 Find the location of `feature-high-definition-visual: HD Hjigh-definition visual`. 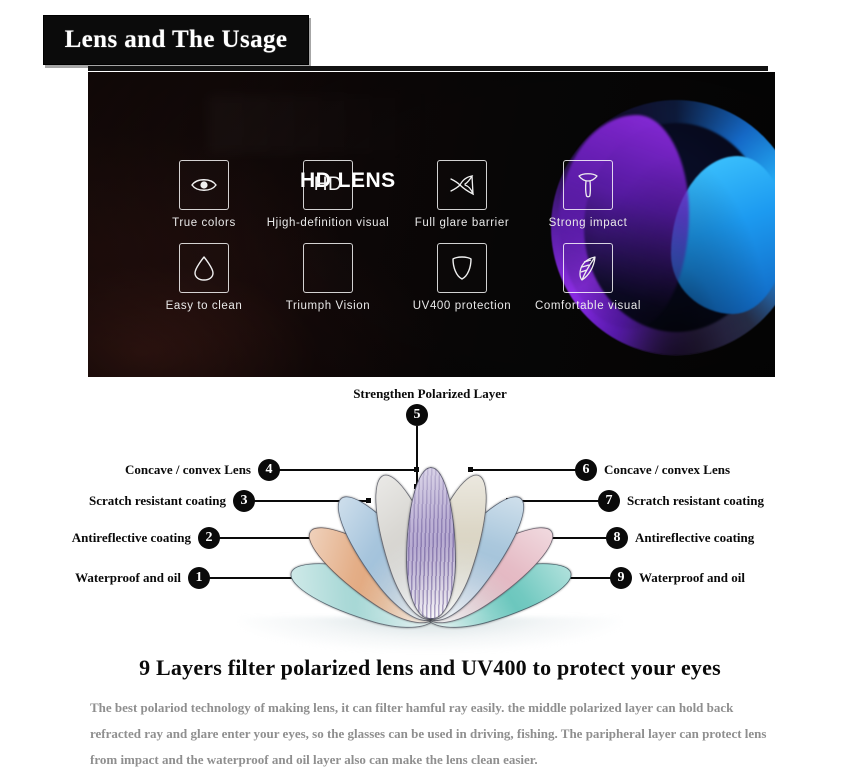

feature-high-definition-visual: HD Hjigh-definition visual is located at coordinates (328, 194).